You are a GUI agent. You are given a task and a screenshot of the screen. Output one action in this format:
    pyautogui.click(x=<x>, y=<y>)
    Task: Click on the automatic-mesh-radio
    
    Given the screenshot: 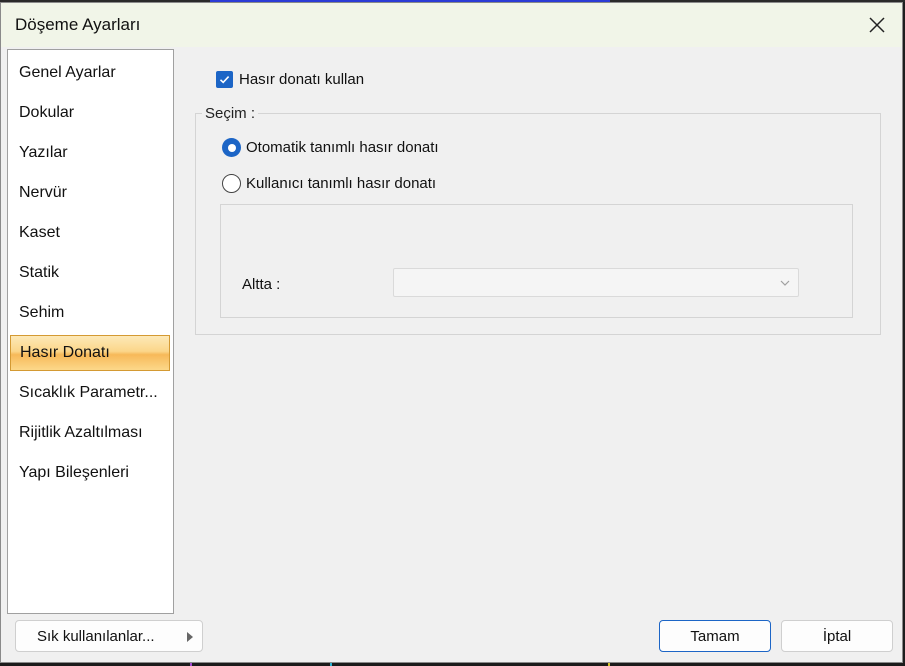 What is the action you would take?
    pyautogui.click(x=231, y=147)
    